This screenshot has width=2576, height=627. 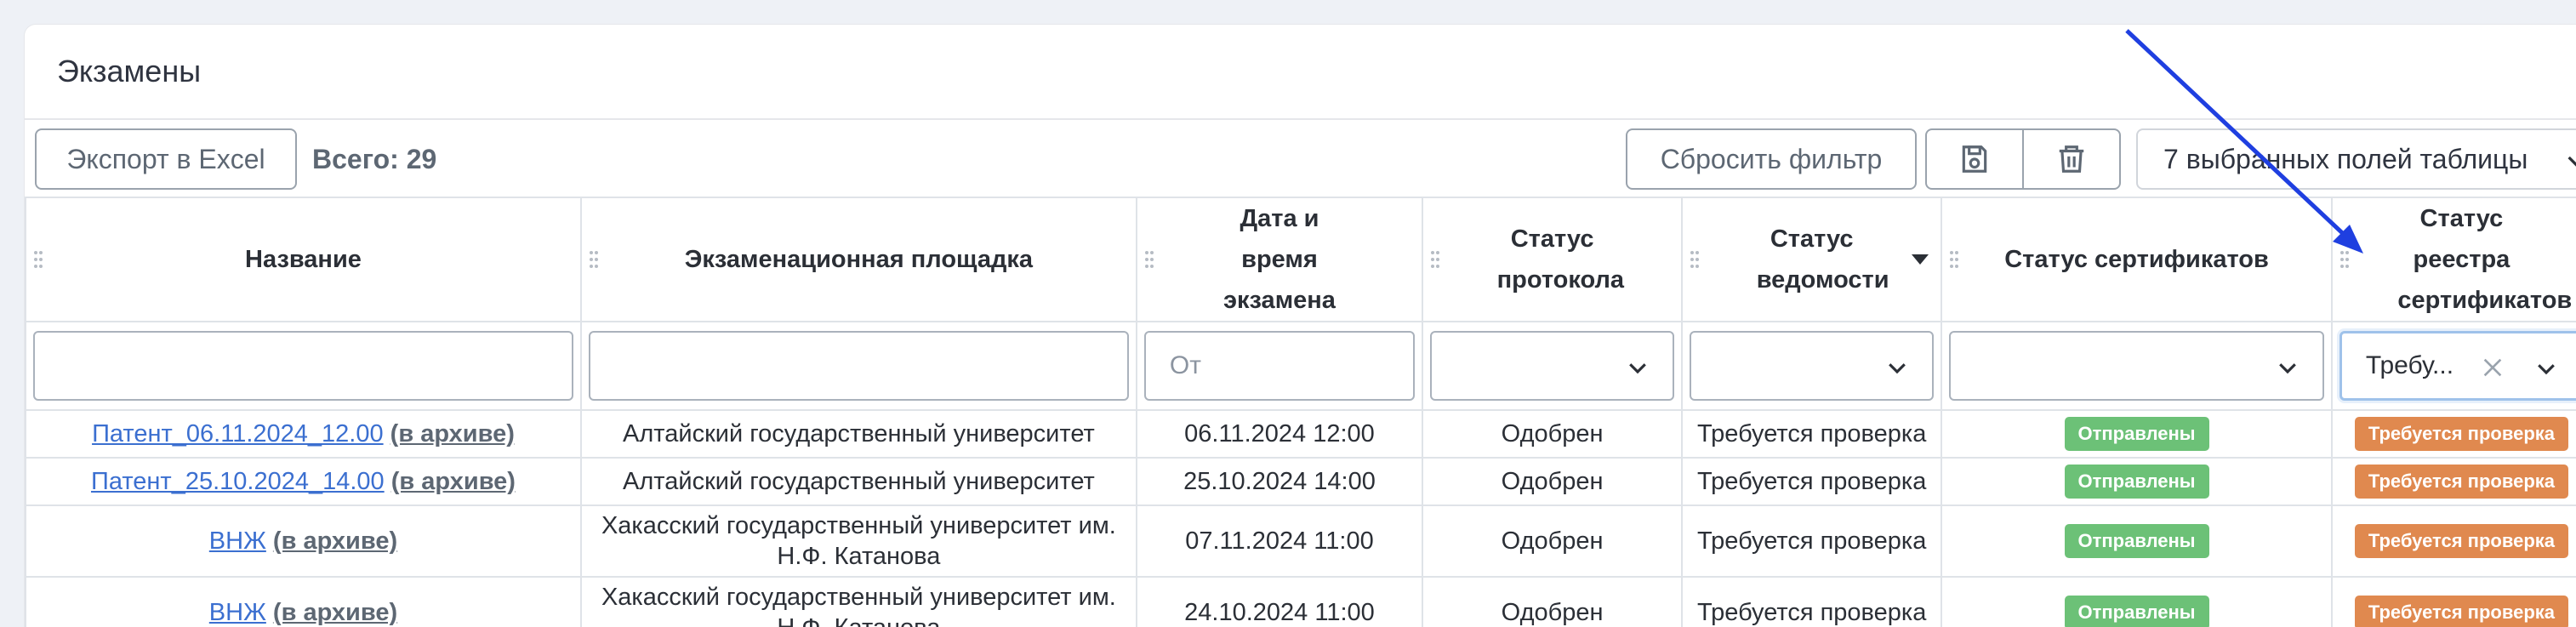 What do you see at coordinates (2244, 142) in the screenshot?
I see `annotation-arrow` at bounding box center [2244, 142].